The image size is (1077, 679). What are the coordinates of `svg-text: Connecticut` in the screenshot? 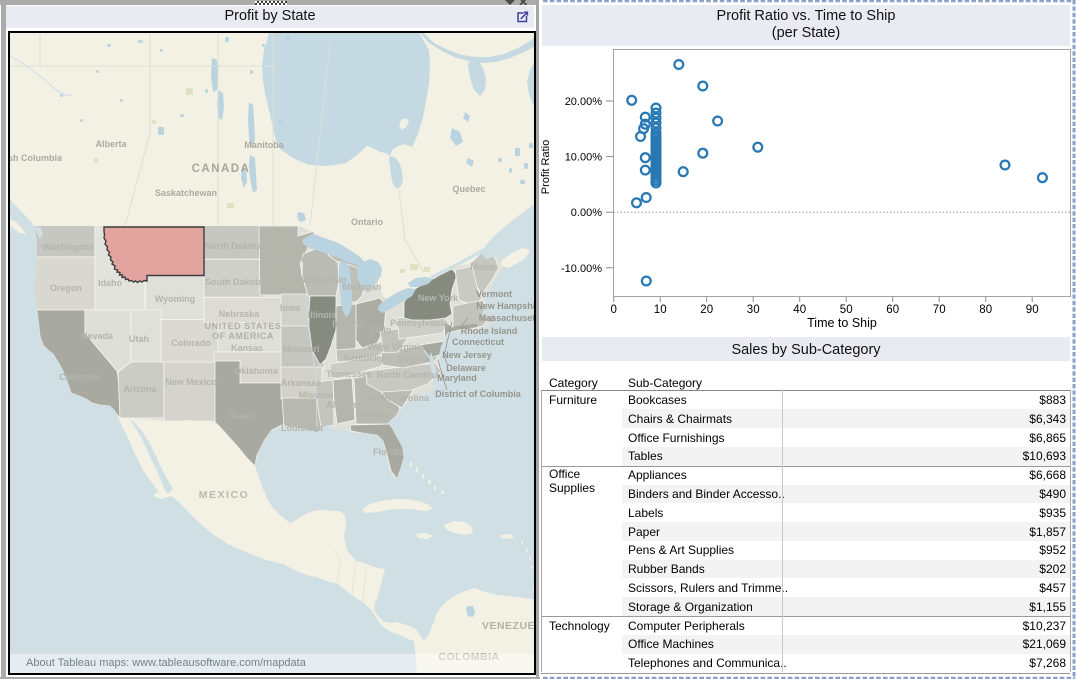 It's located at (478, 342).